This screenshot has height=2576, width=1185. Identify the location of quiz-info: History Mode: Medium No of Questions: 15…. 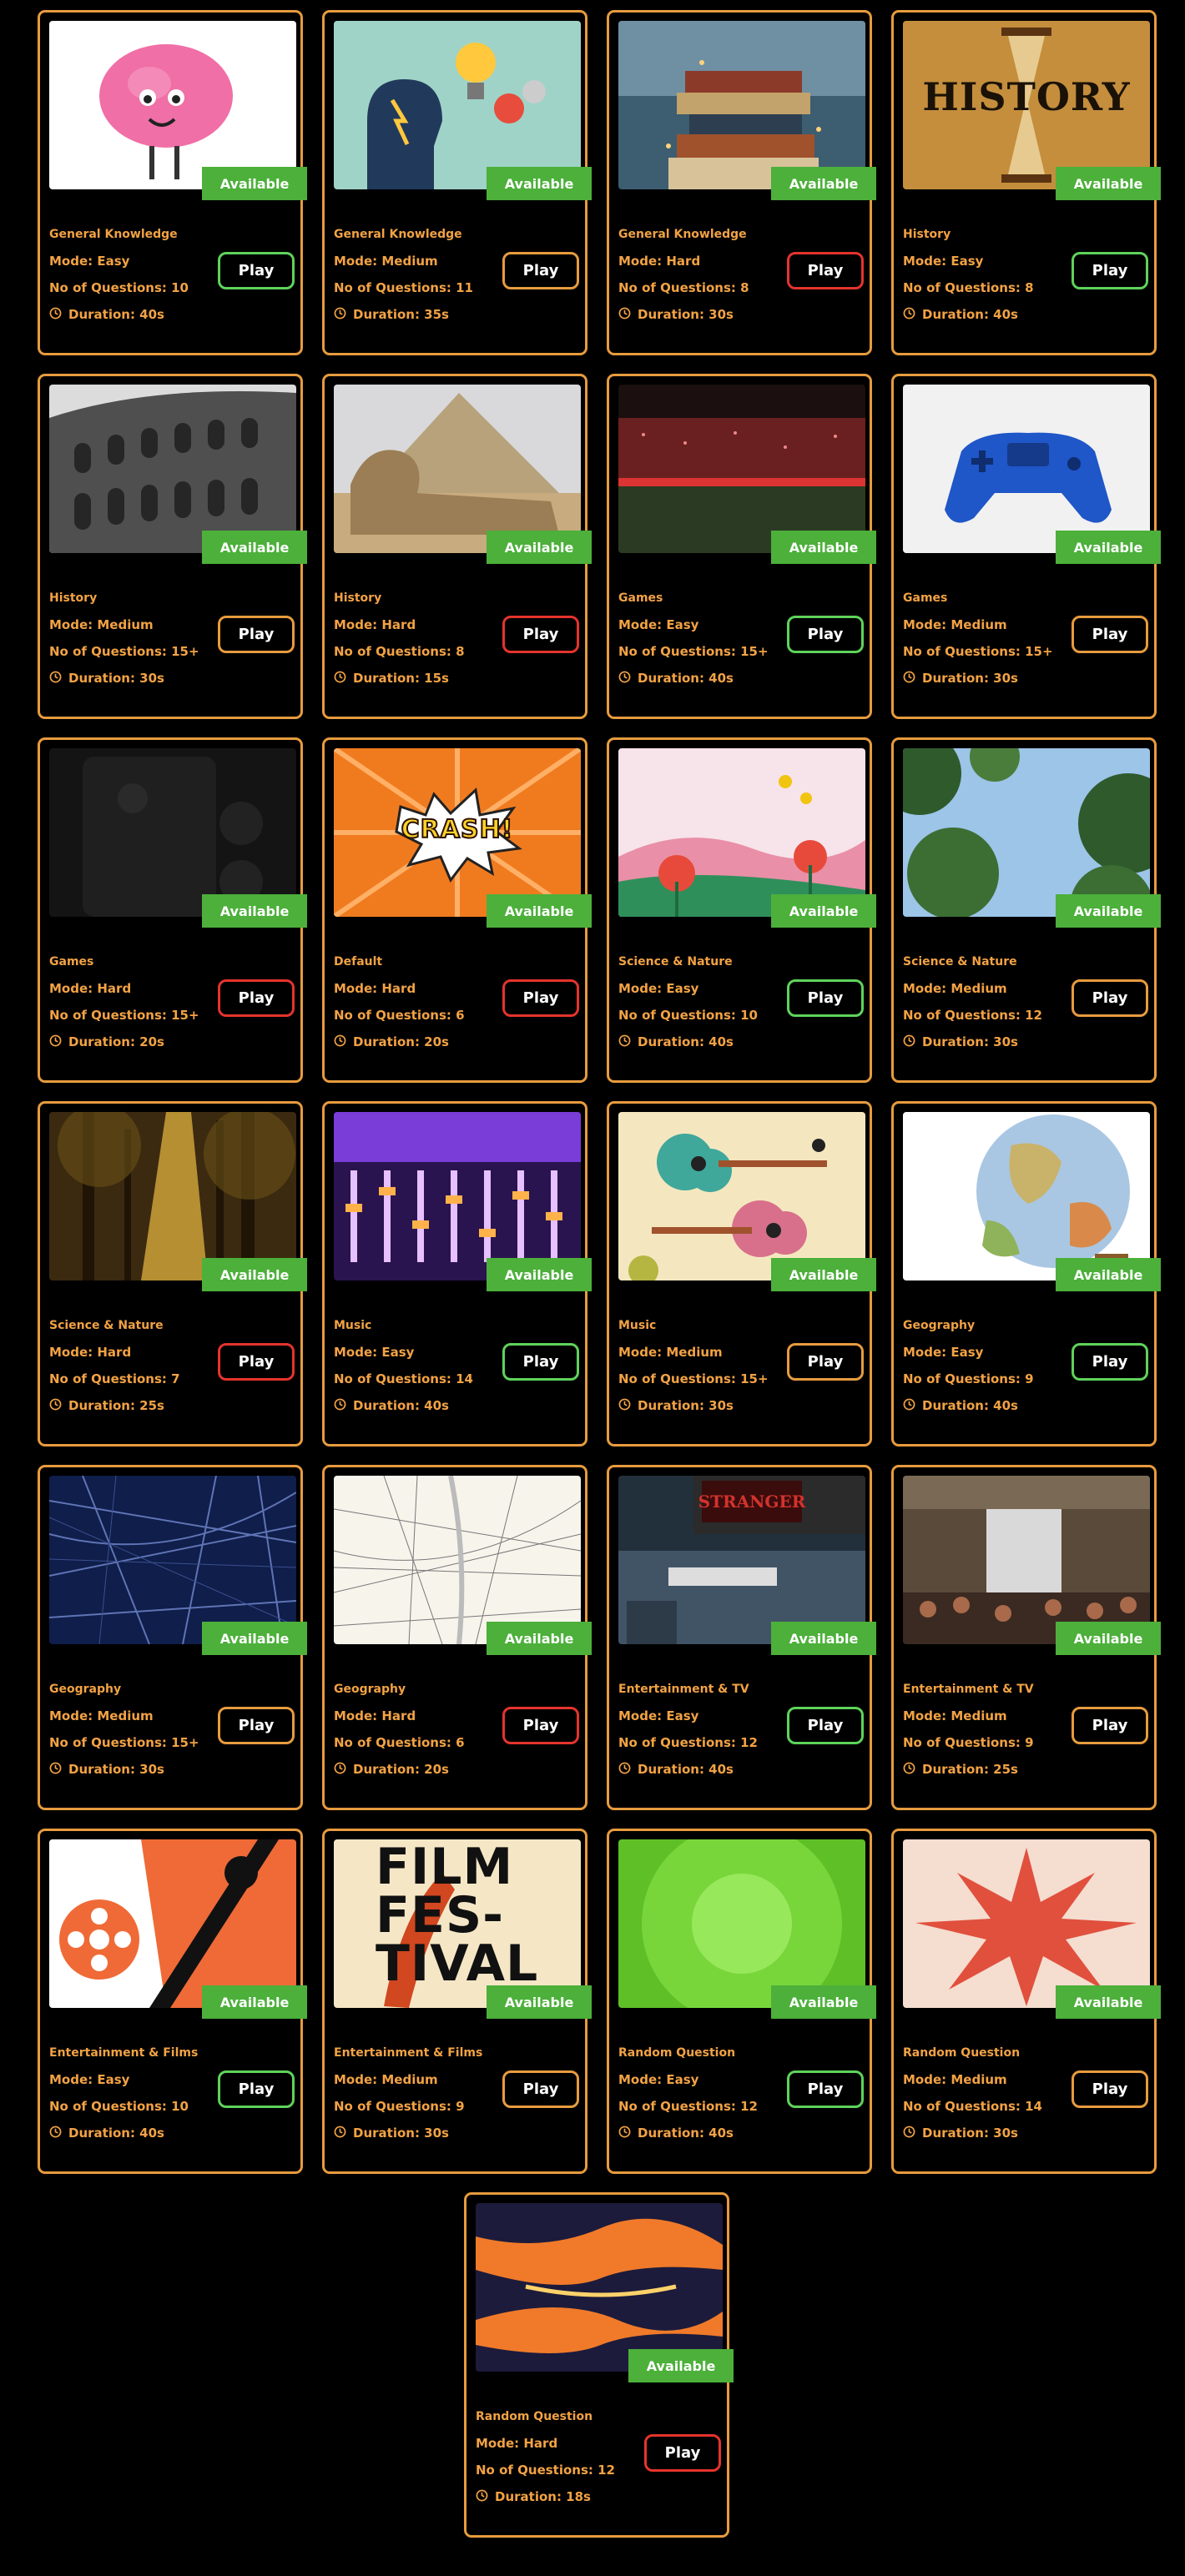
(128, 638).